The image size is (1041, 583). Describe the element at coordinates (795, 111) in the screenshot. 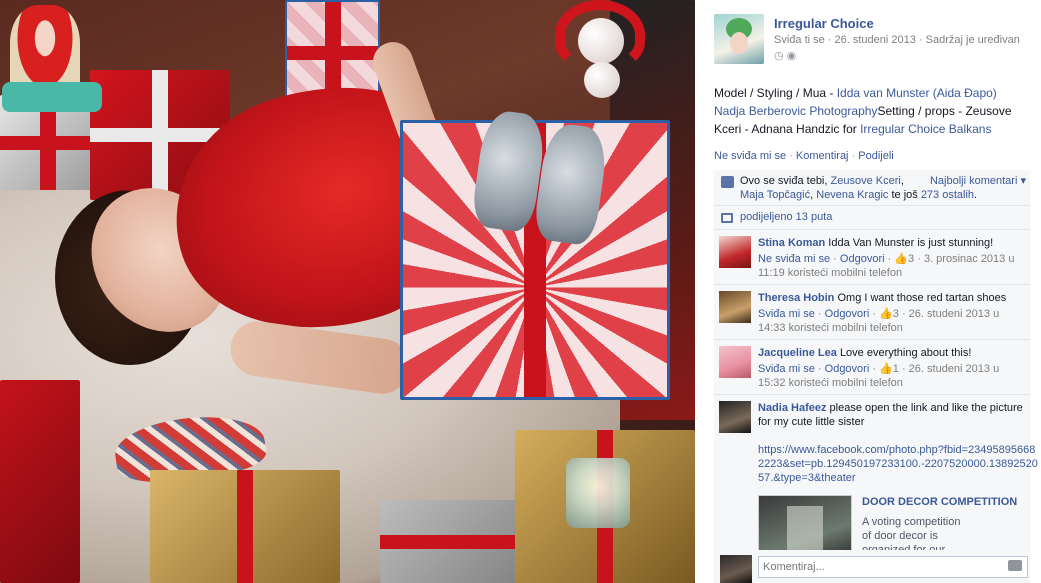

I see `credit-link-photographer: Nadja Berberovic Photography` at that location.